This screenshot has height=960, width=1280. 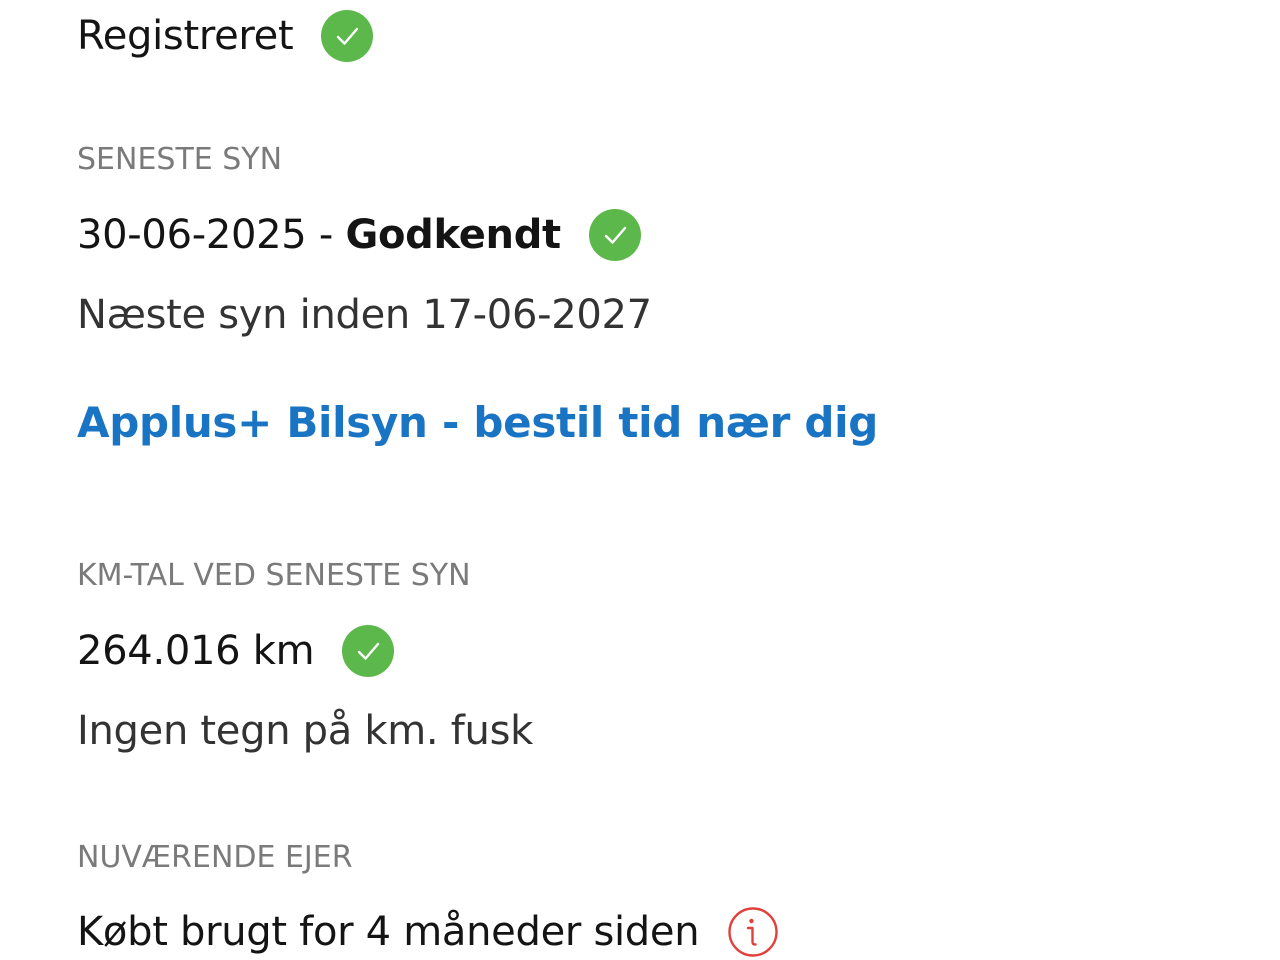 What do you see at coordinates (196, 651) in the screenshot?
I see `mileage-value: 264.016 km` at bounding box center [196, 651].